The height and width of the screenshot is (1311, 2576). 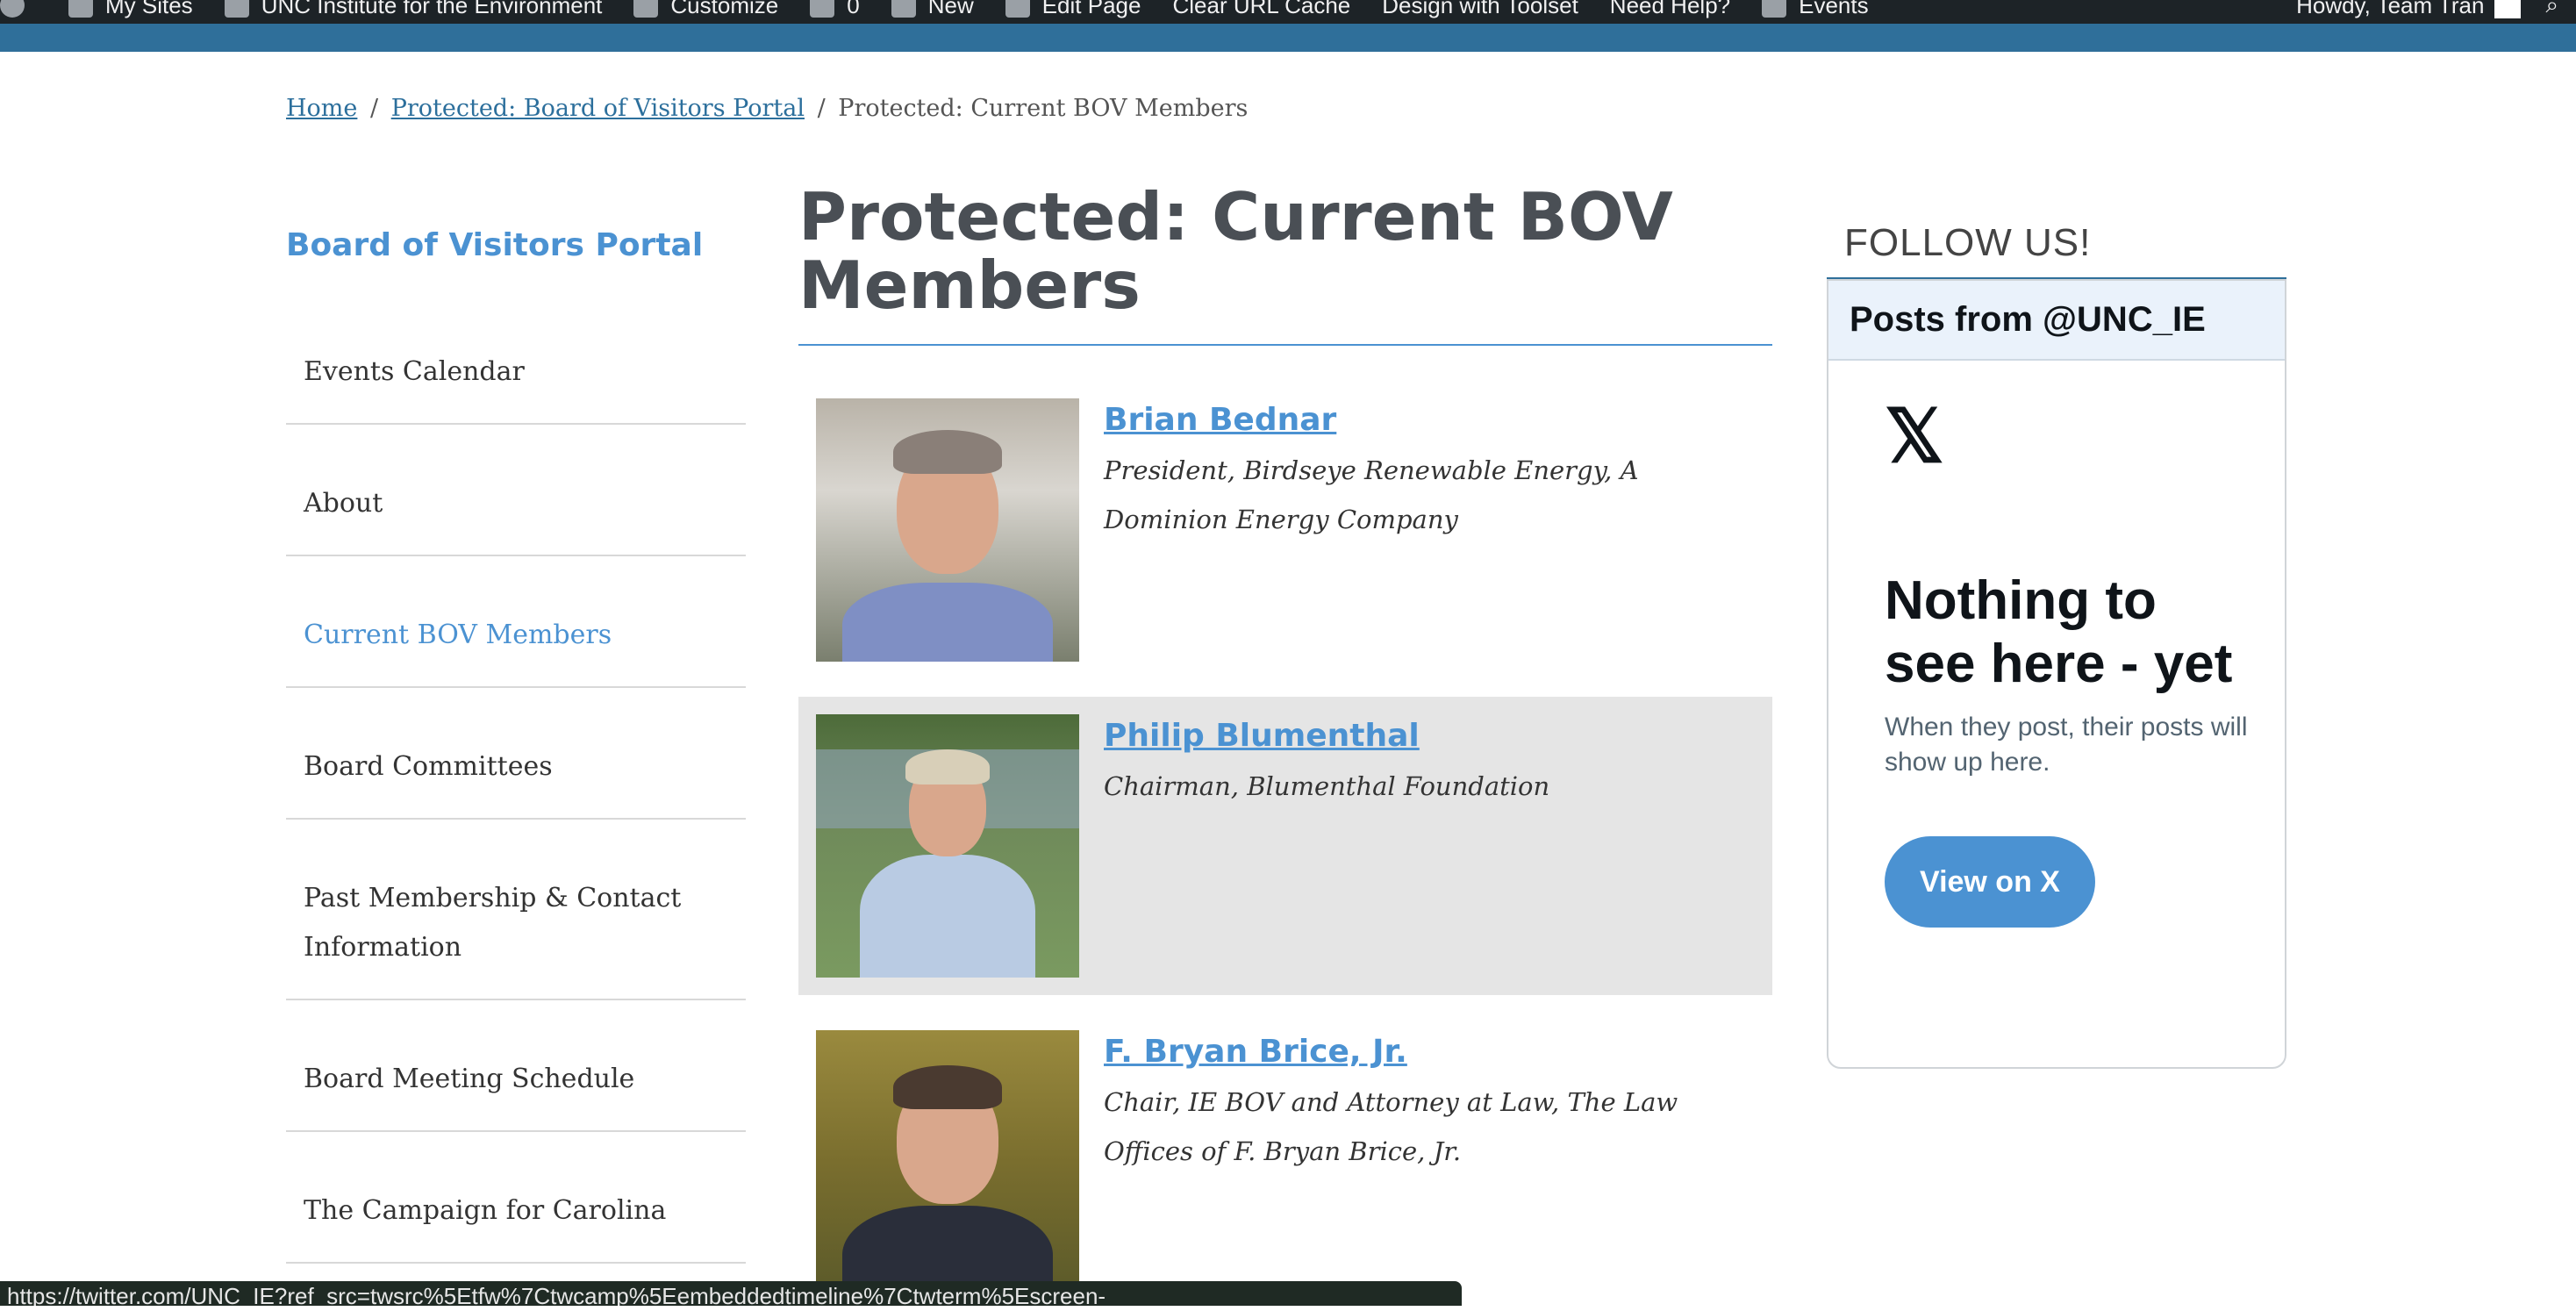 What do you see at coordinates (516, 246) in the screenshot?
I see `sidebar-title: Board of Visitors Portal` at bounding box center [516, 246].